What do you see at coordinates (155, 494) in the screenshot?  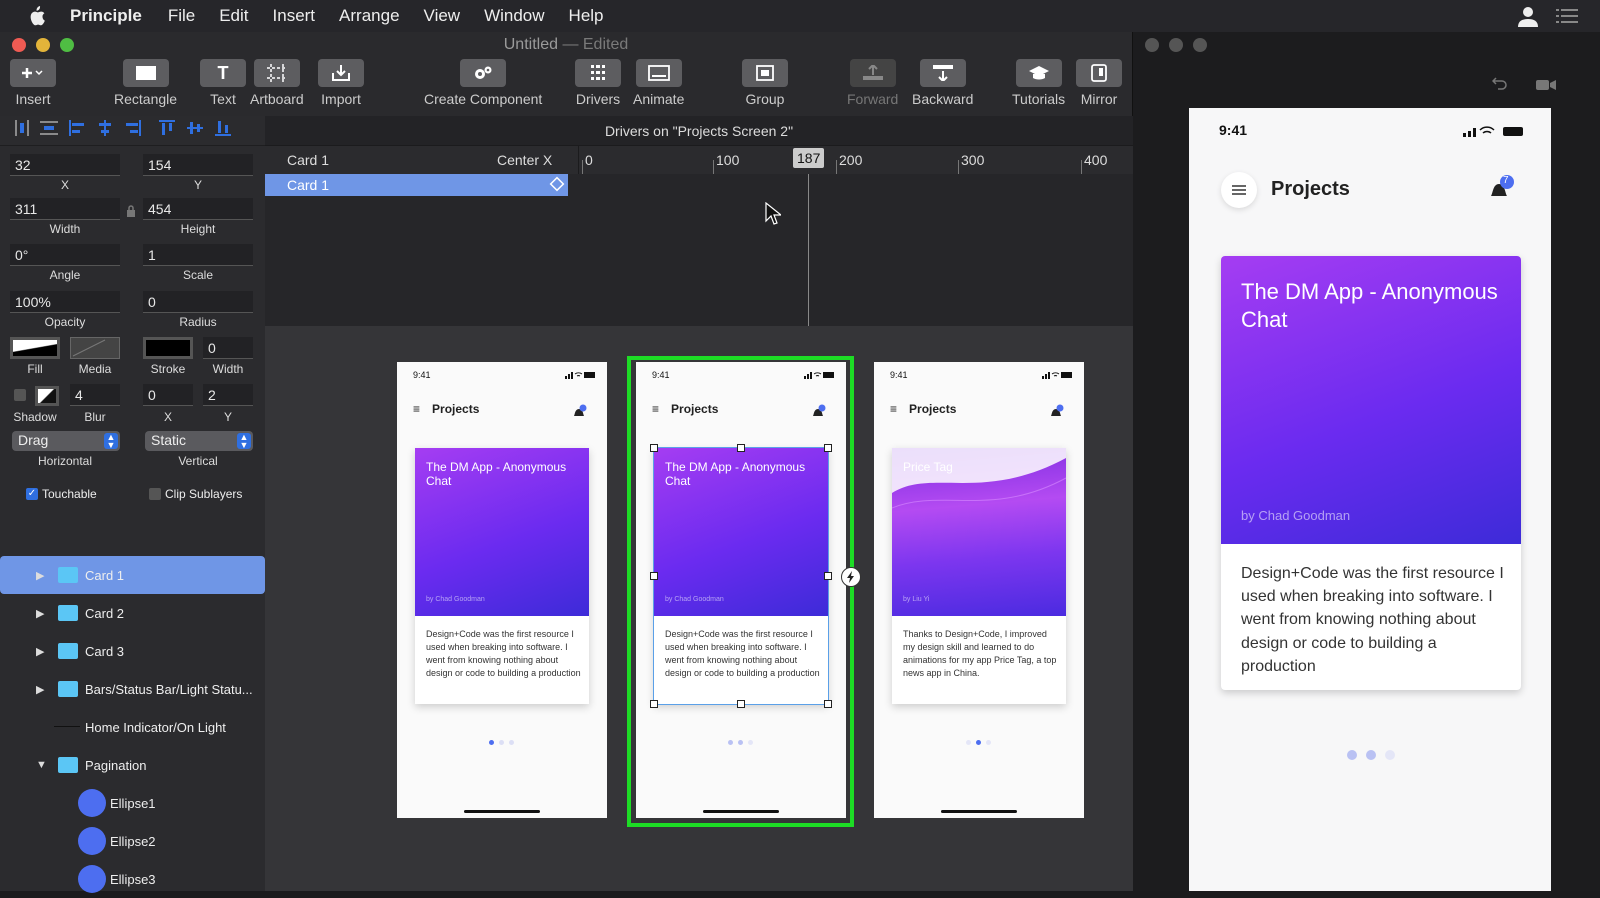 I see `clip-sublayers-checkbox` at bounding box center [155, 494].